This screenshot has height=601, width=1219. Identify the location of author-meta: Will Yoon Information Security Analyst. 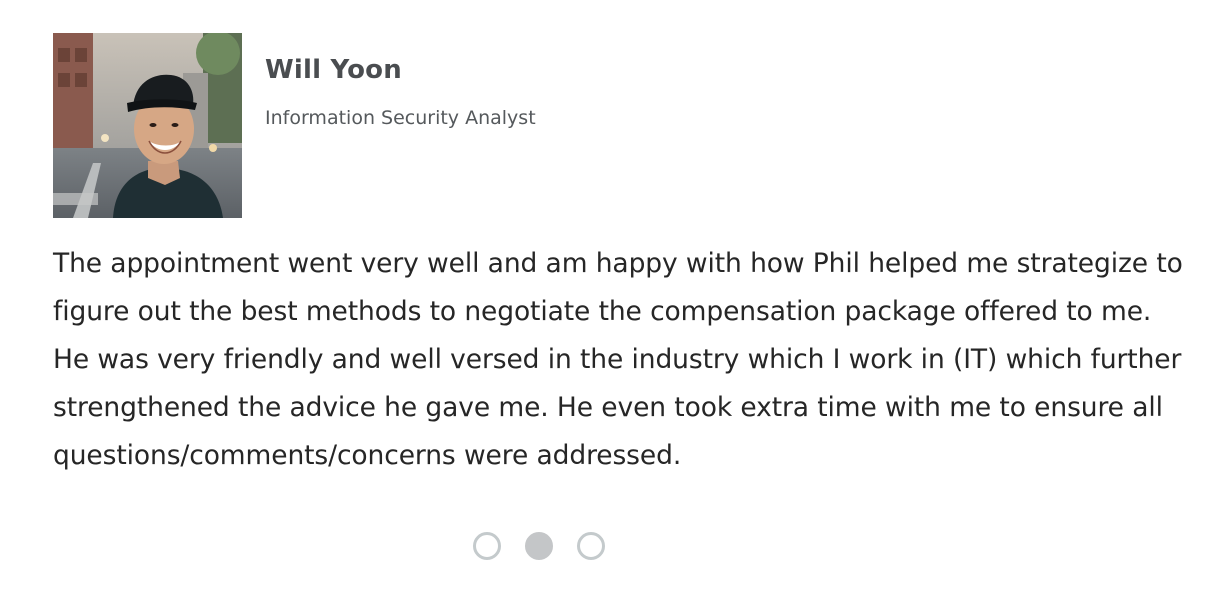
(400, 82).